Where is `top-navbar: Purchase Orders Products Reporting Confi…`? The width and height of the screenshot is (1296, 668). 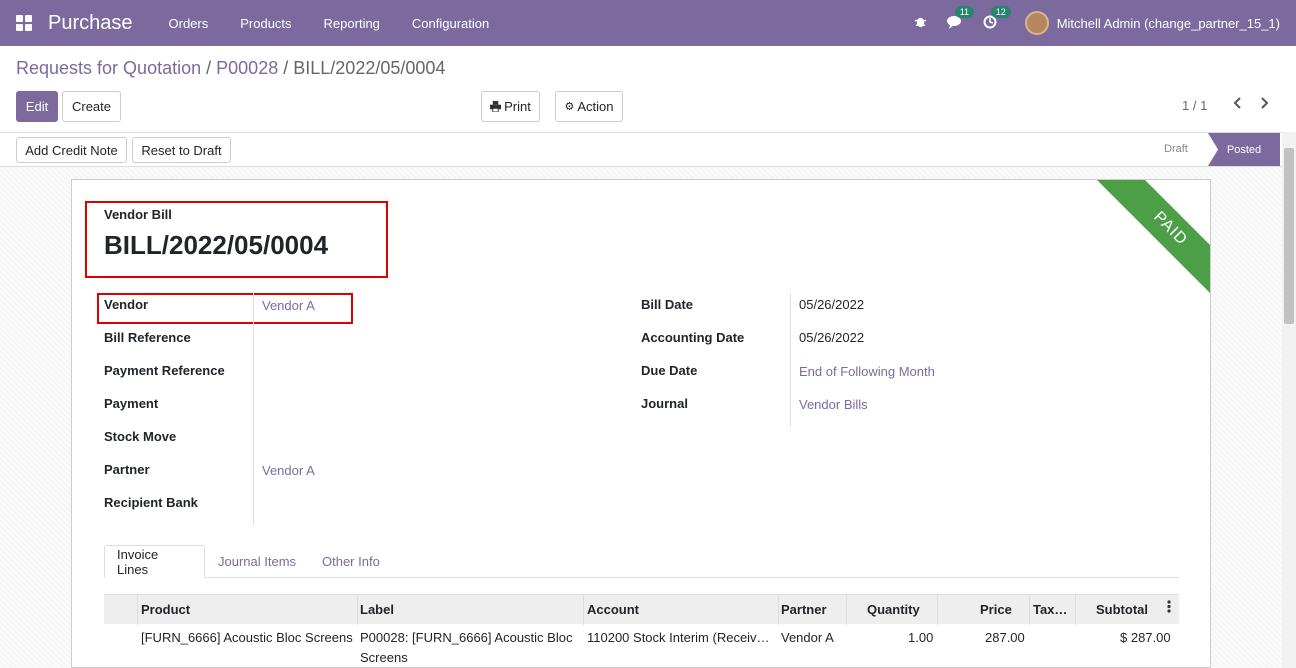
top-navbar: Purchase Orders Products Reporting Confi… is located at coordinates (648, 23).